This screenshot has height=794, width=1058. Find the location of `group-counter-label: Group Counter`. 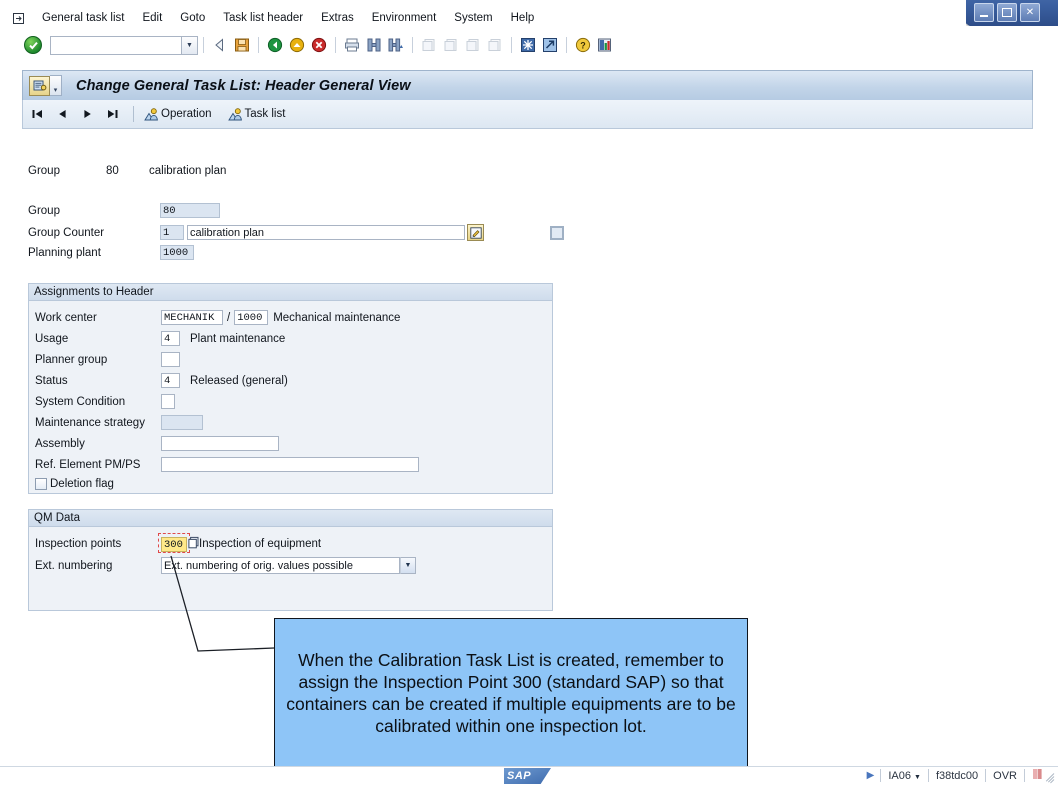

group-counter-label: Group Counter is located at coordinates (66, 232).